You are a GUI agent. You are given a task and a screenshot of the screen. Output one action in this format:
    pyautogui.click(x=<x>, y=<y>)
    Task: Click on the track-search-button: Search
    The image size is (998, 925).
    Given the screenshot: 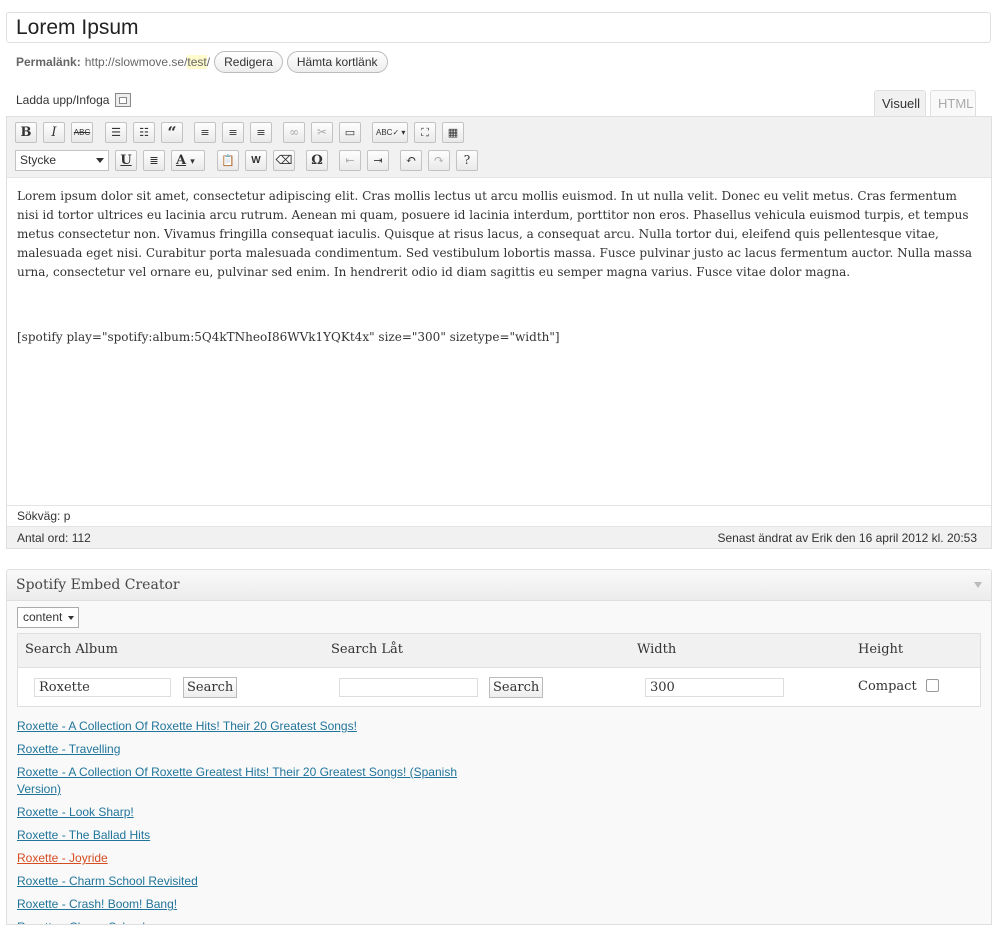 What is the action you would take?
    pyautogui.click(x=516, y=687)
    